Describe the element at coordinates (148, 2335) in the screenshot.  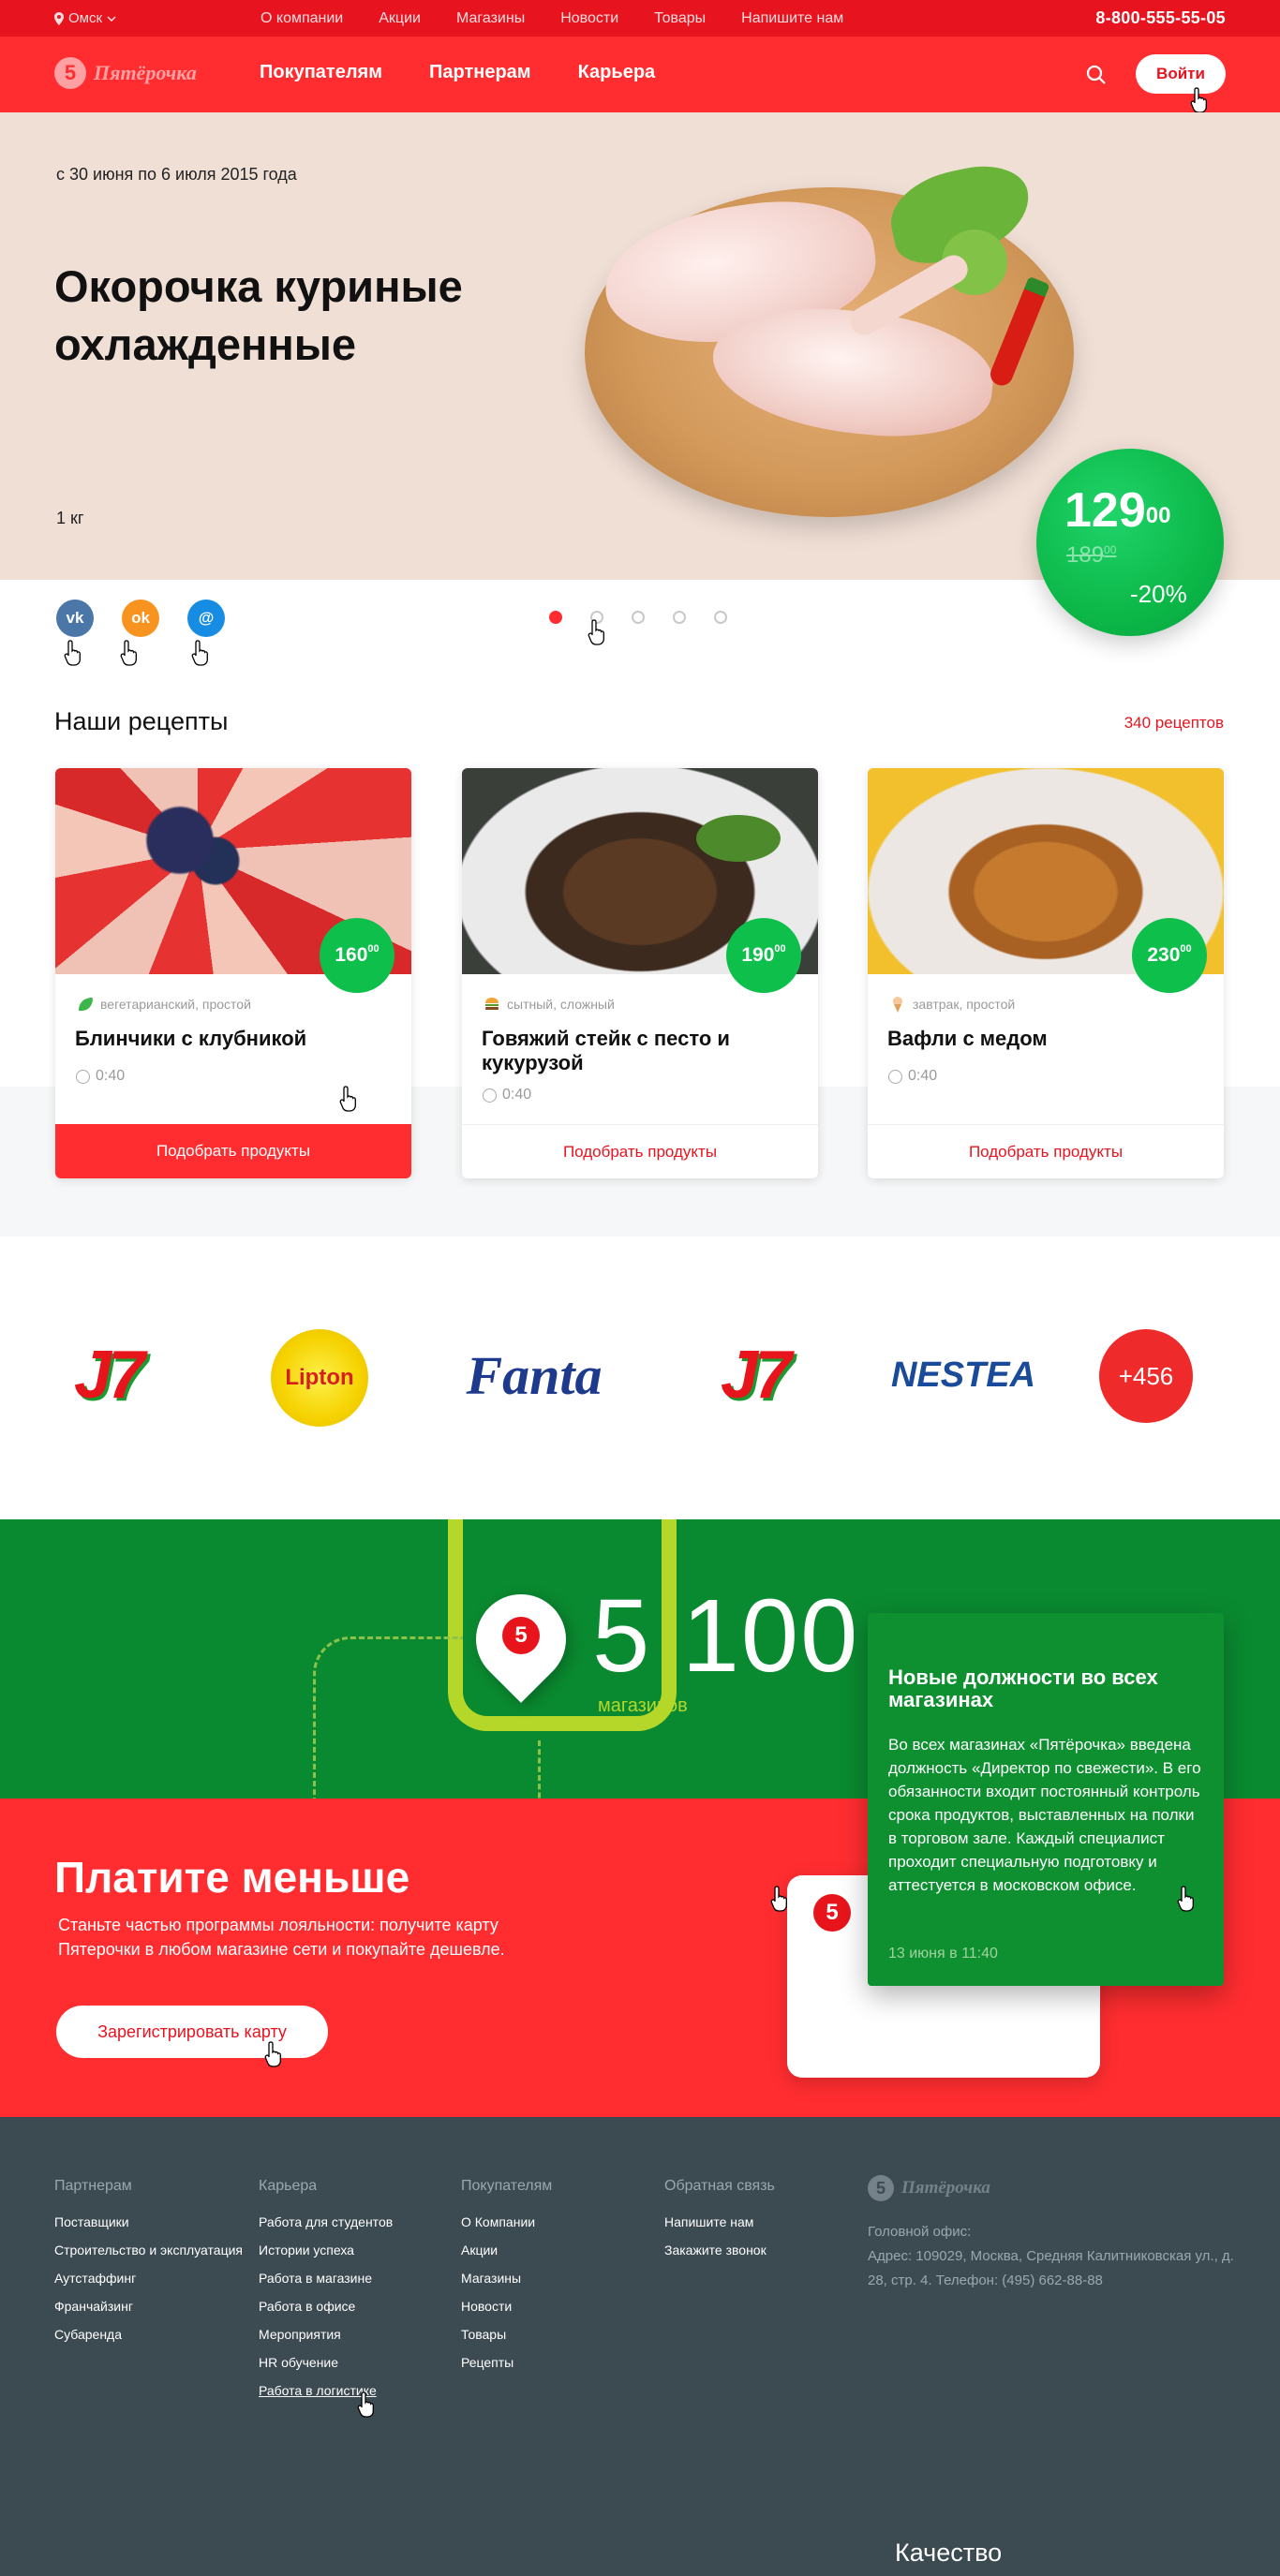
I see `footer-link: Субаренда` at that location.